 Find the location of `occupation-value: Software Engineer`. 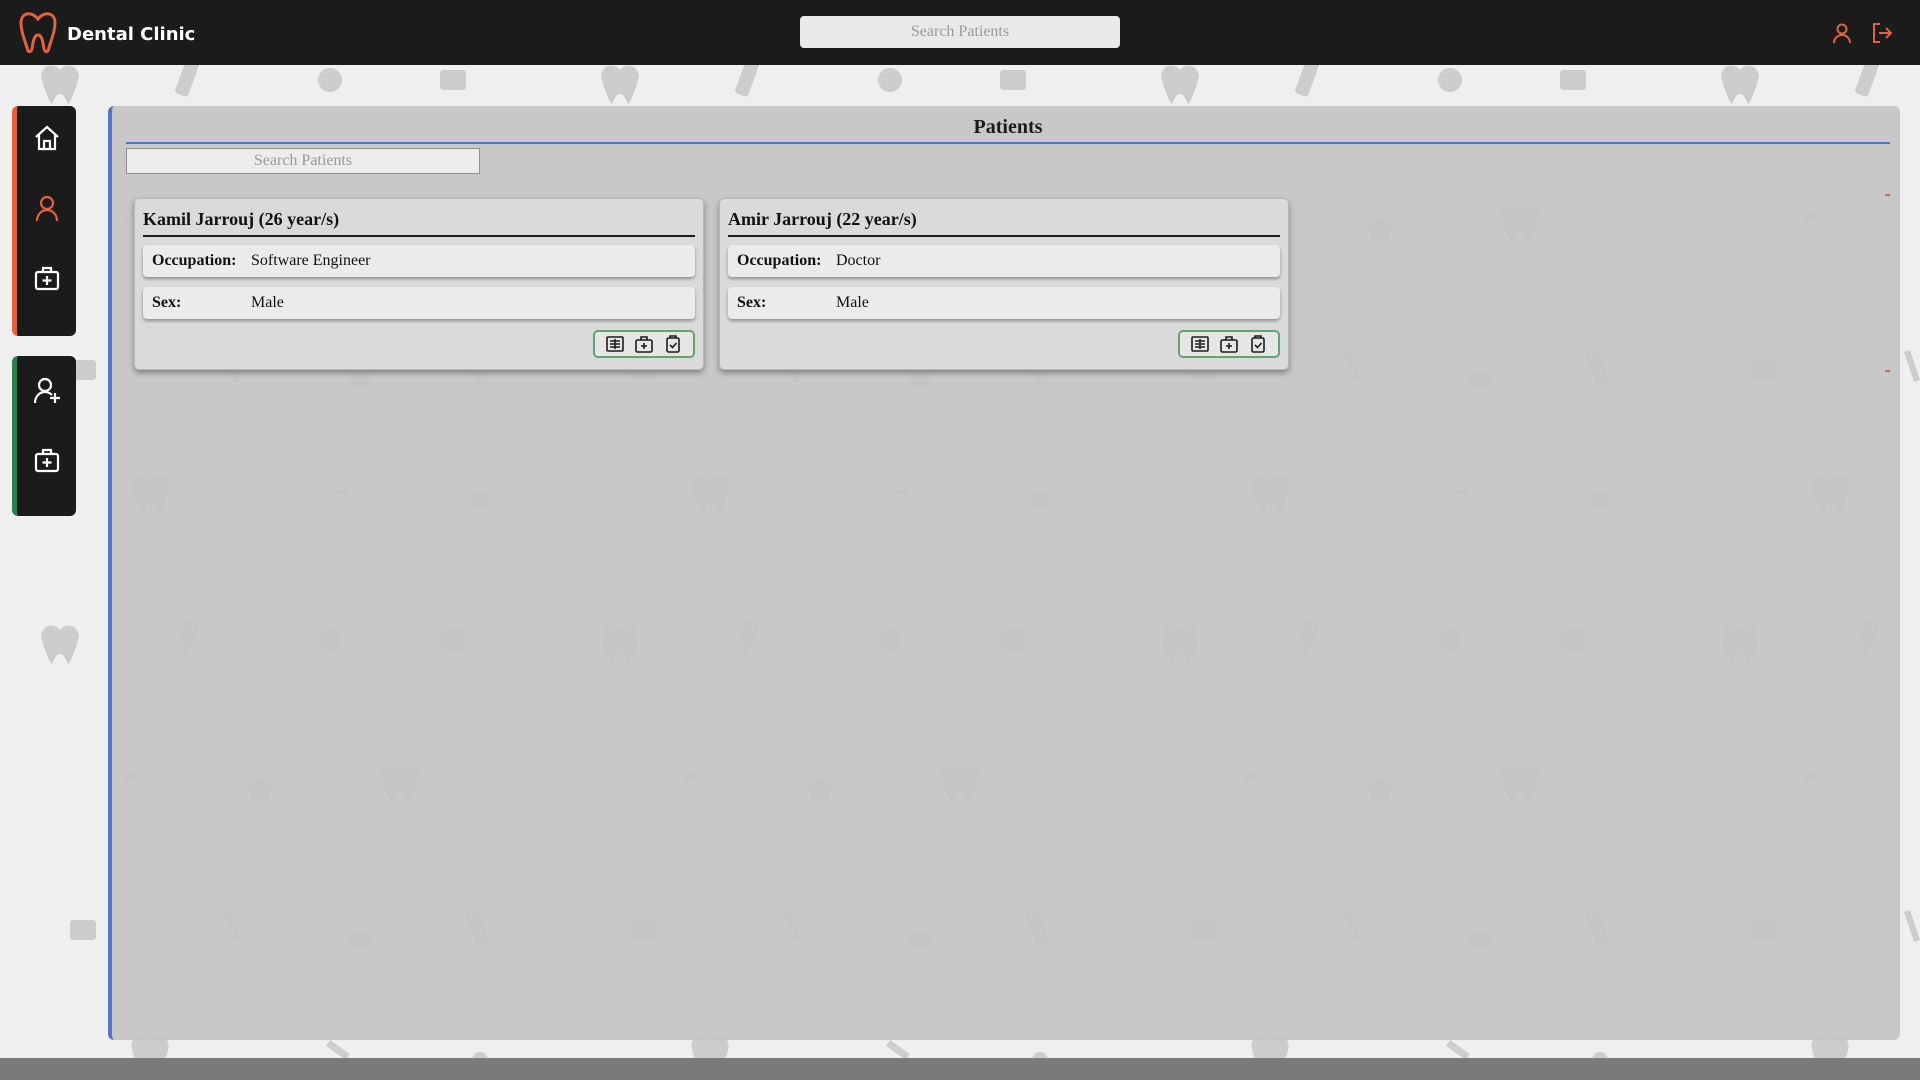

occupation-value: Software Engineer is located at coordinates (311, 260).